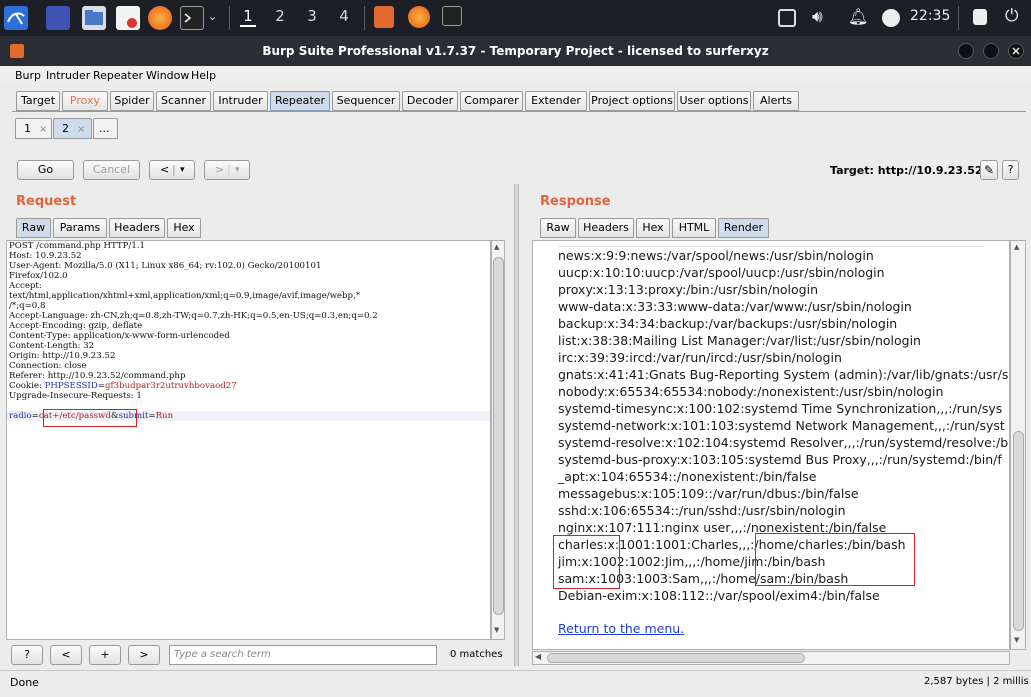  Describe the element at coordinates (167, 75) in the screenshot. I see `menu-window: Window` at that location.